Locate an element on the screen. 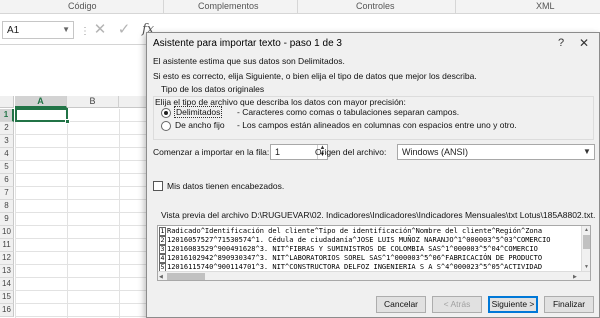  close-button: ✕ is located at coordinates (584, 43).